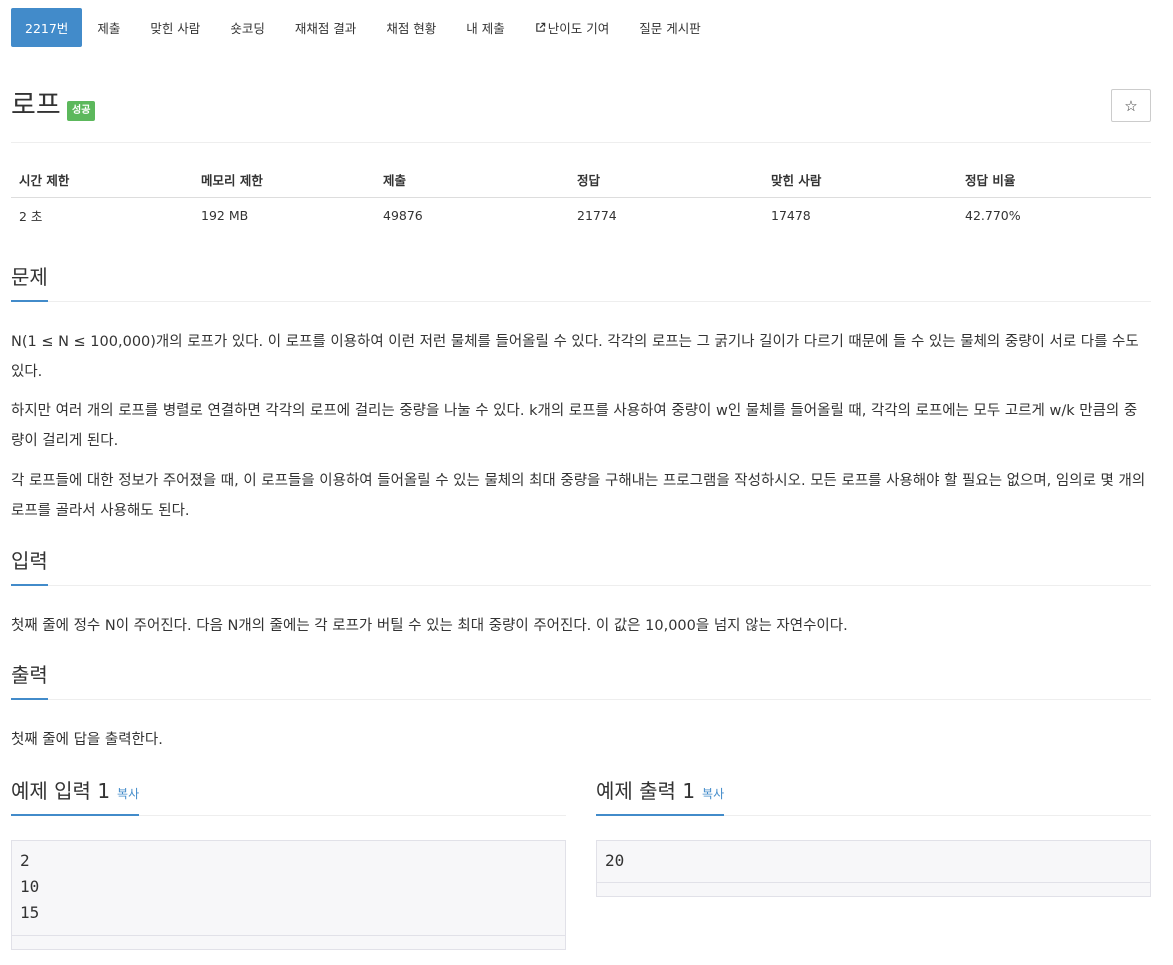 Image resolution: width=1173 pixels, height=965 pixels. Describe the element at coordinates (31, 216) in the screenshot. I see `cell-time-limit: 2 초` at that location.